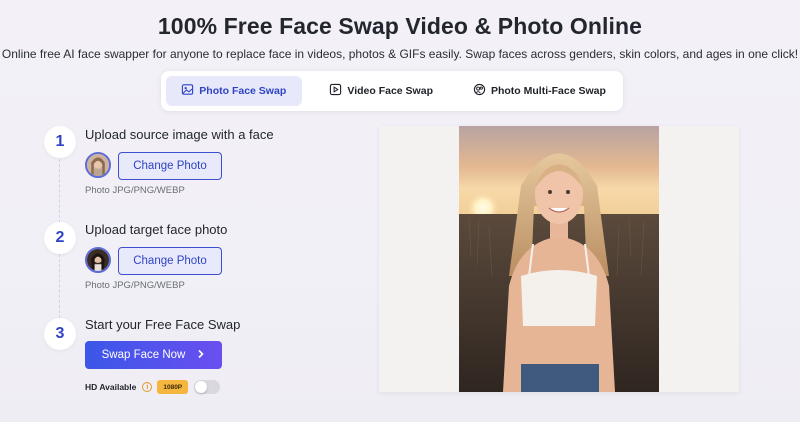  I want to click on source-face-avatar, so click(98, 165).